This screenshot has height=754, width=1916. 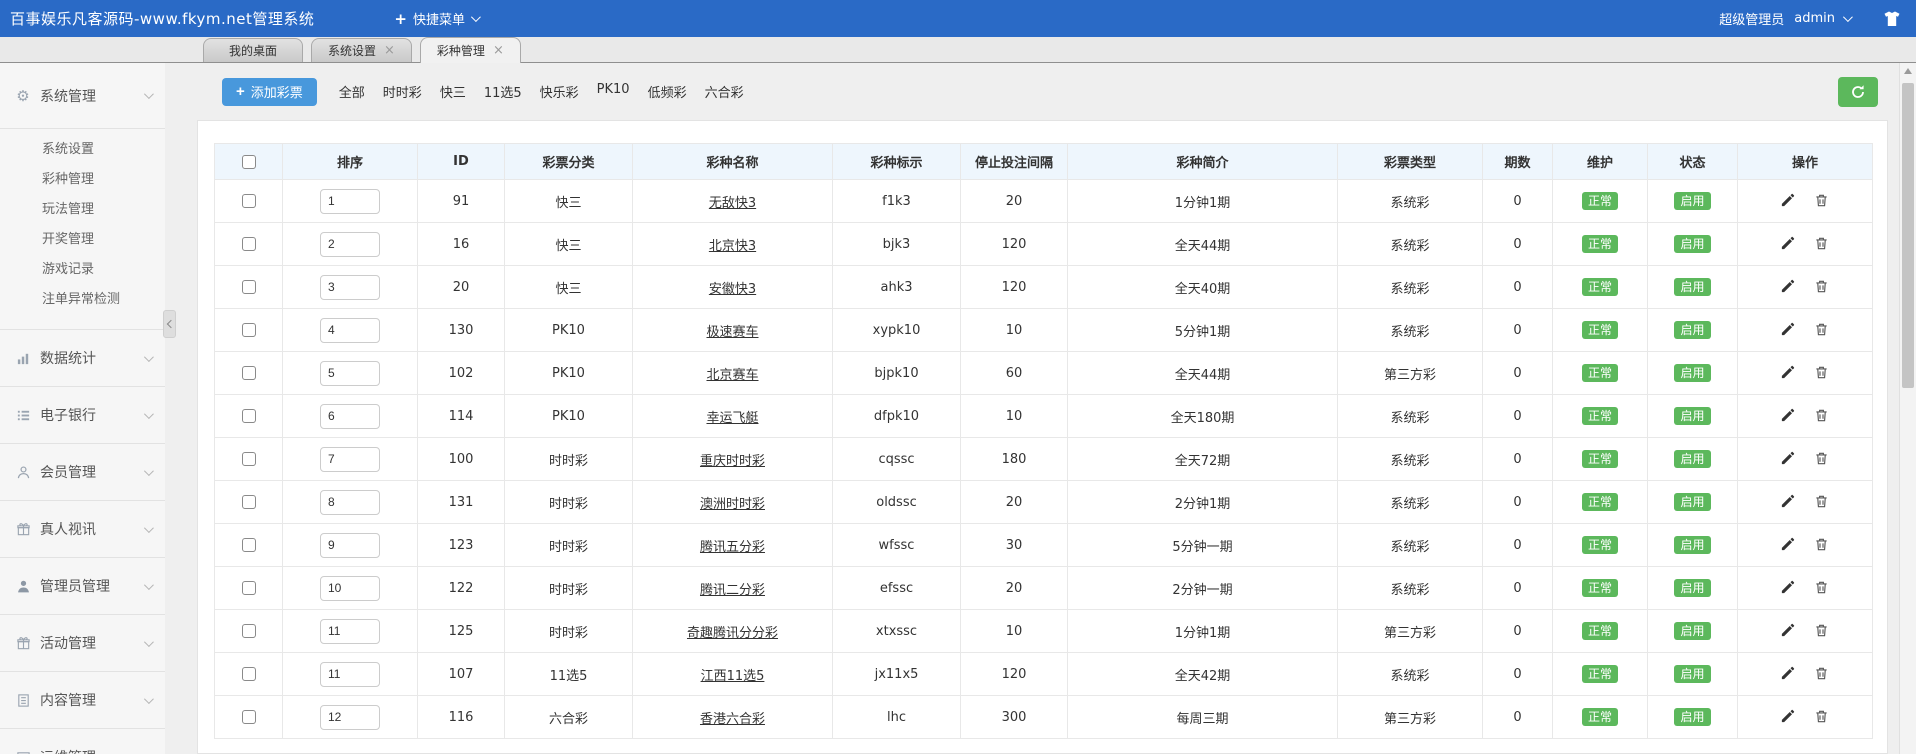 I want to click on filter-link: 时时彩, so click(x=402, y=91).